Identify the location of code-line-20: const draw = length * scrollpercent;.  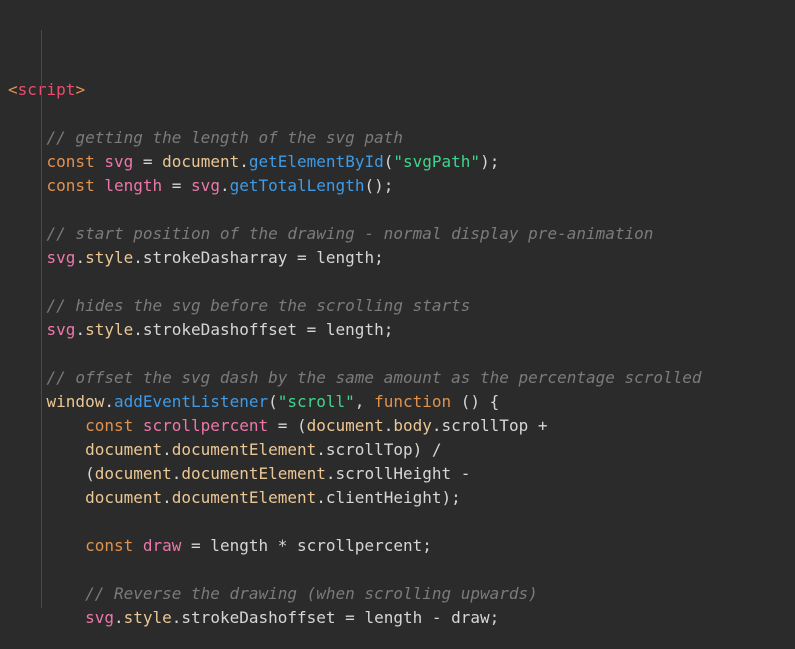
(397, 546).